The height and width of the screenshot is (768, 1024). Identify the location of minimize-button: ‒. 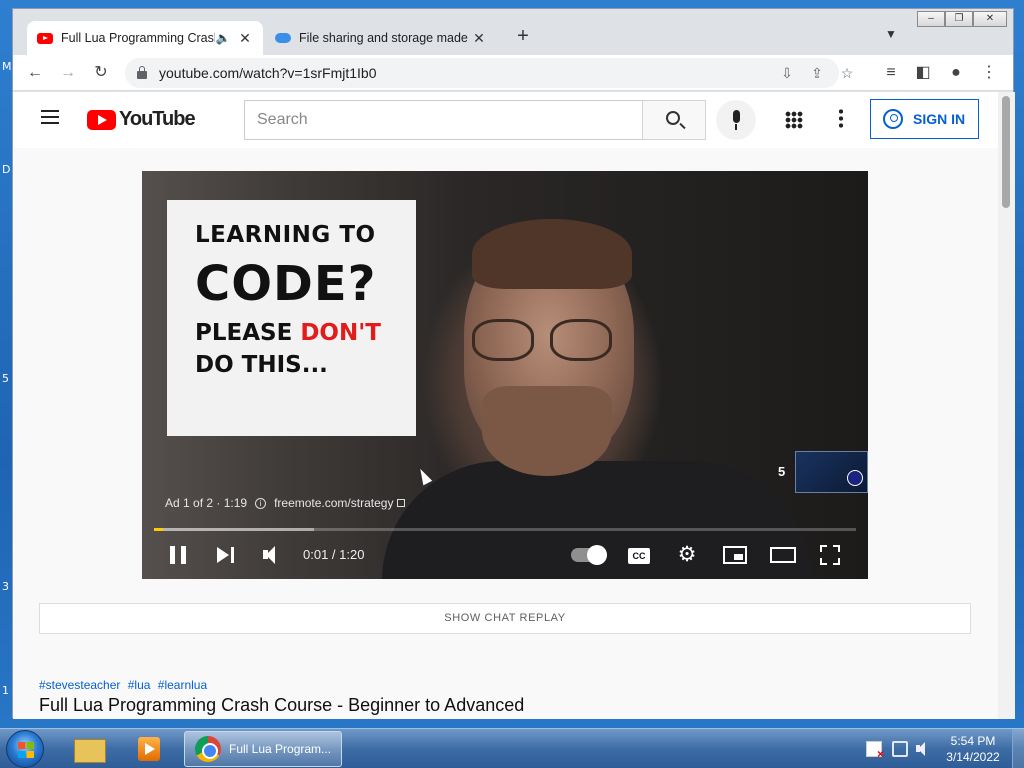
(931, 19).